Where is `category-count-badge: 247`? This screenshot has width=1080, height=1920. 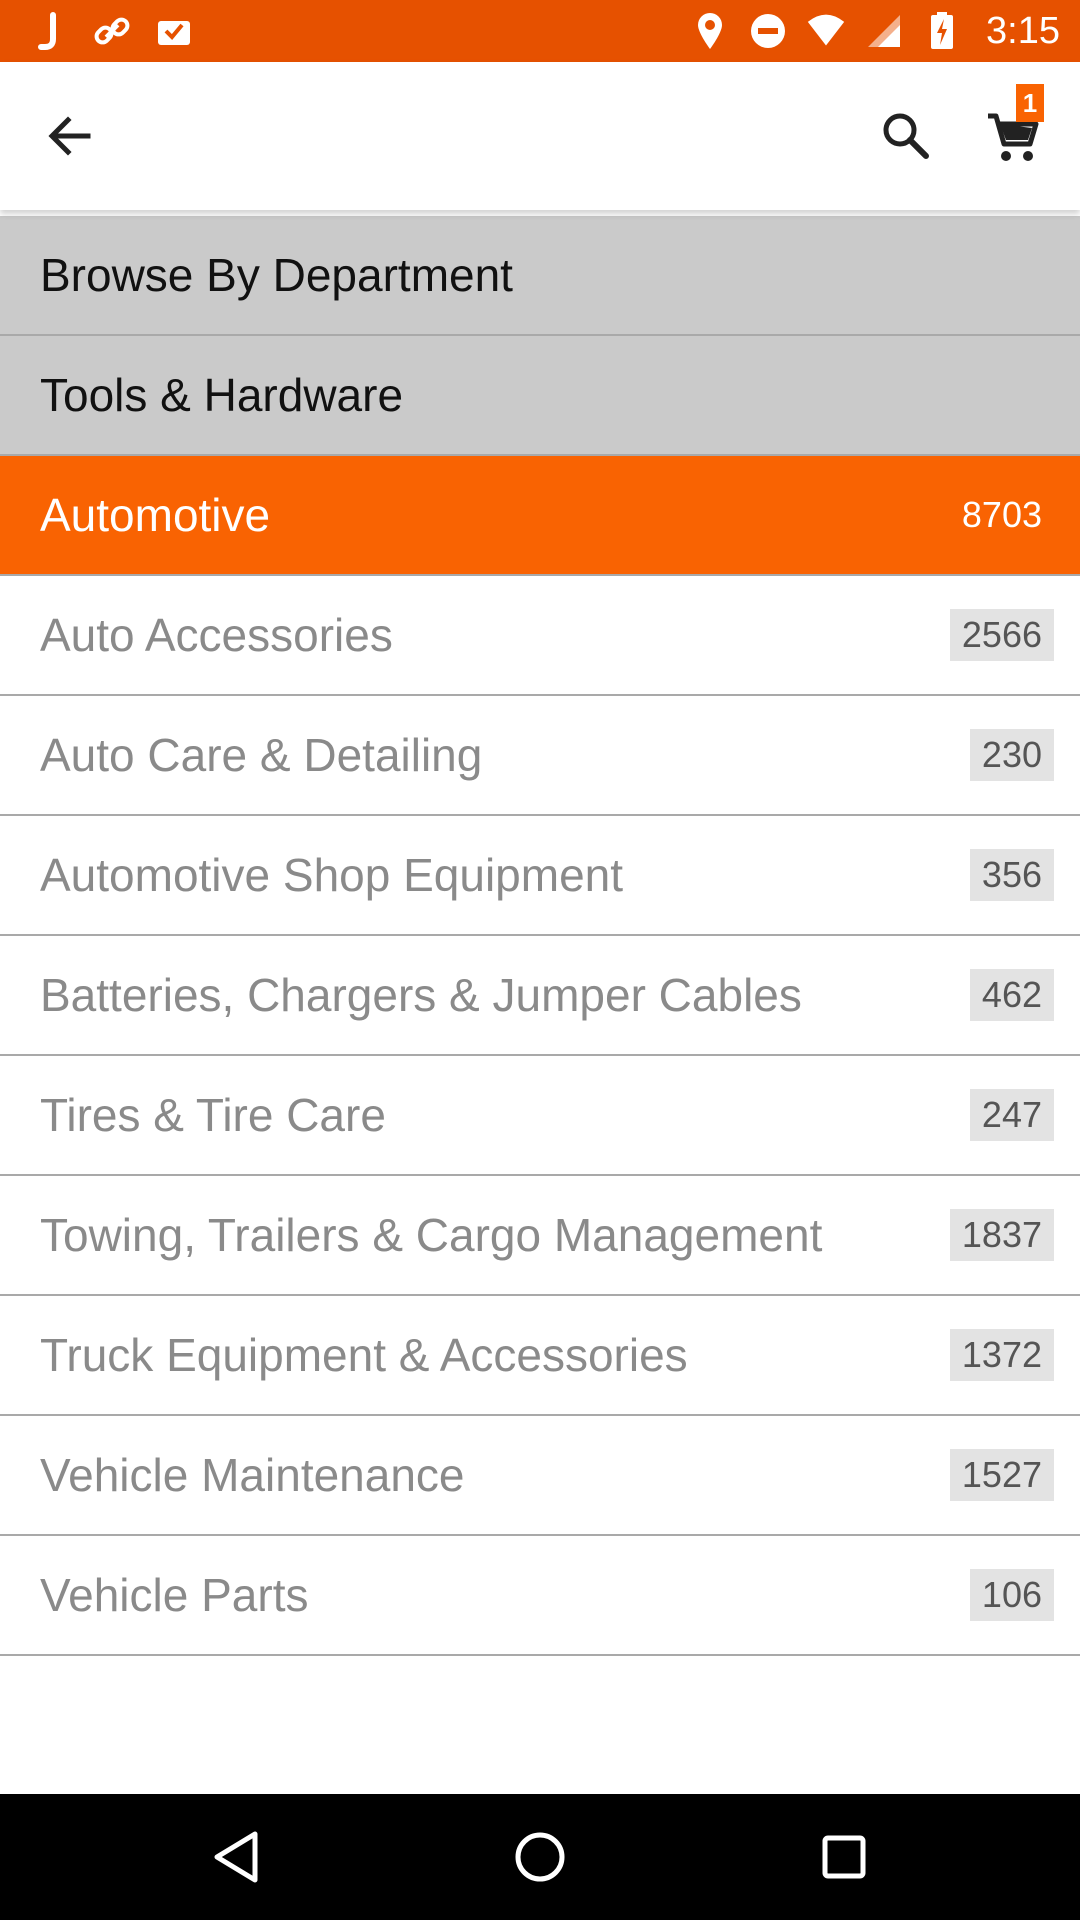
category-count-badge: 247 is located at coordinates (1011, 1115).